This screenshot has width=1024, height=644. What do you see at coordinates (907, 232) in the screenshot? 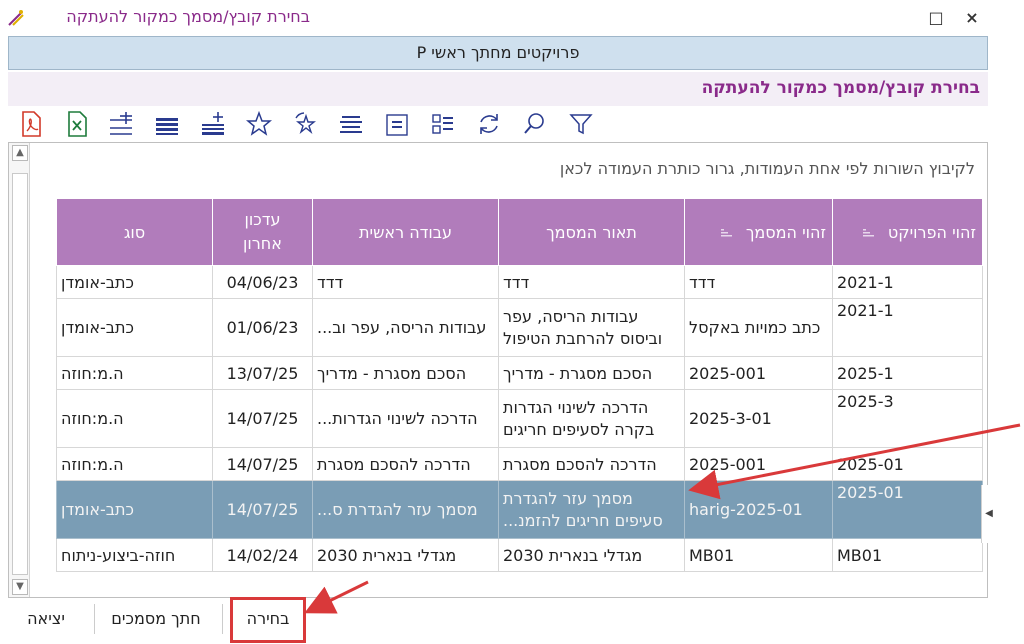
I see `column-header-project: זהוי הפרויקט` at bounding box center [907, 232].